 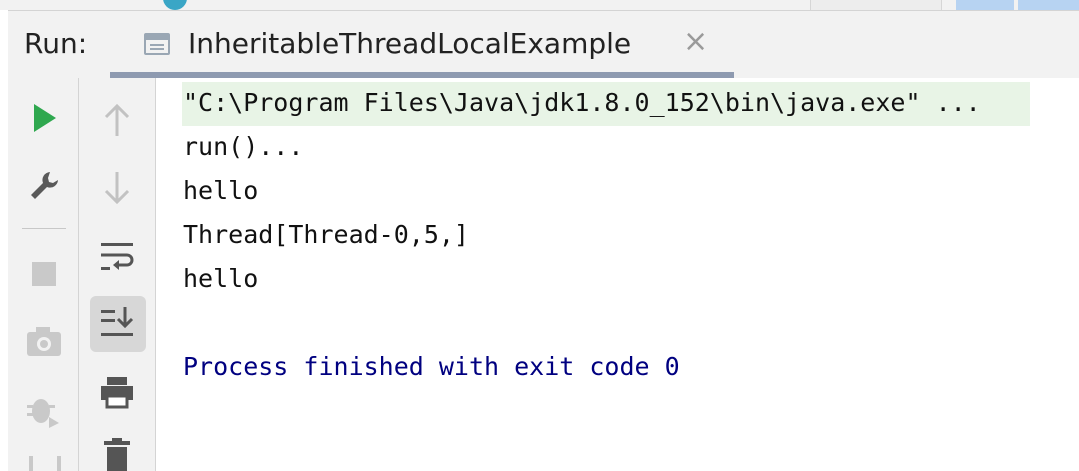 What do you see at coordinates (44, 342) in the screenshot?
I see `camera-icon` at bounding box center [44, 342].